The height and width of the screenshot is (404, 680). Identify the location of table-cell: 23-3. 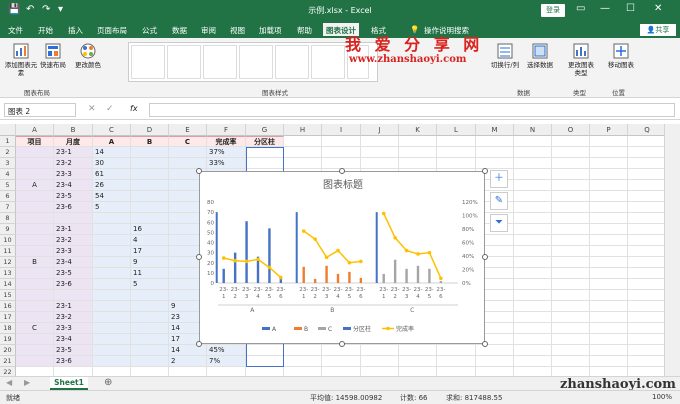
(73, 328).